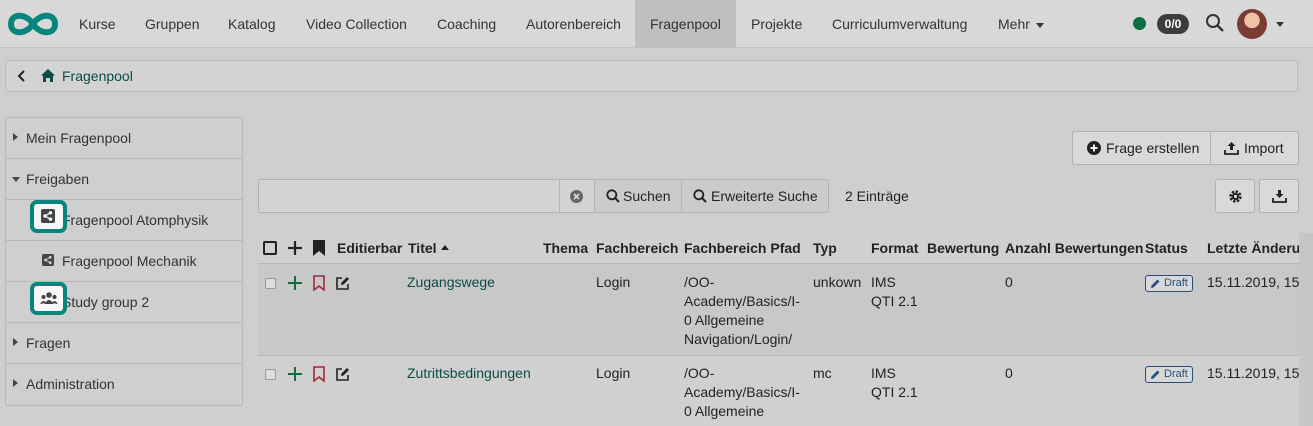 This screenshot has width=1313, height=426. Describe the element at coordinates (466, 24) in the screenshot. I see `nav-item-coaching: Coaching` at that location.